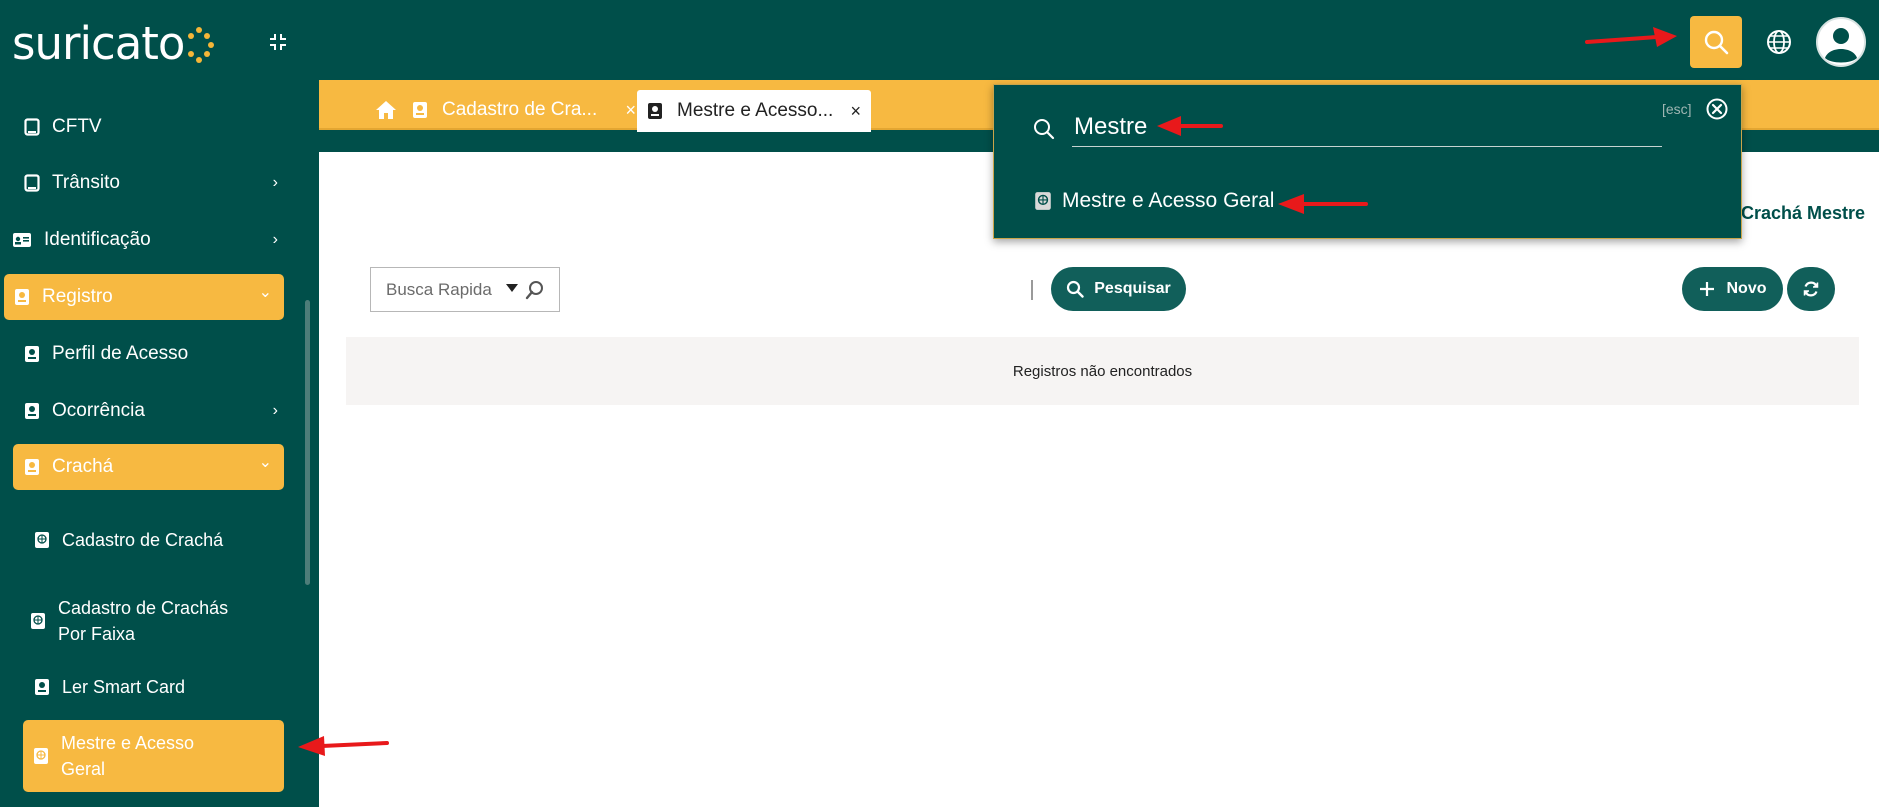  What do you see at coordinates (307, 442) in the screenshot?
I see `sidebar-scrollbar` at bounding box center [307, 442].